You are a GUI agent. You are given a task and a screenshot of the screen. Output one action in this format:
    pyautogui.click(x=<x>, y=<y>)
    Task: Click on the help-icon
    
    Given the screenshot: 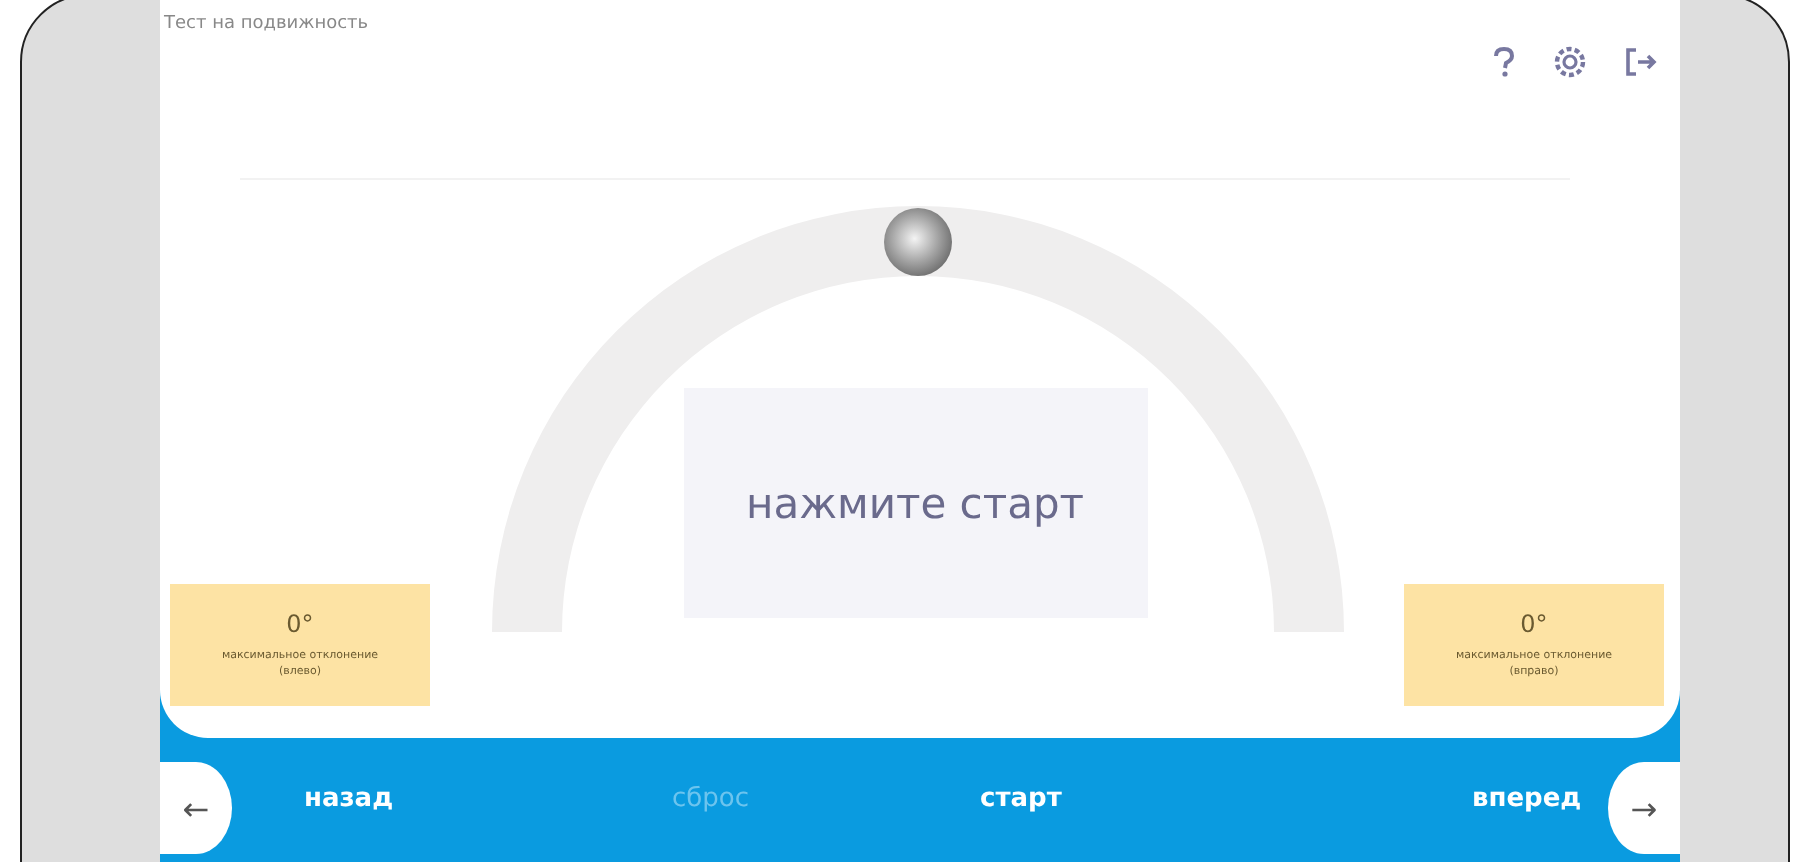 What is the action you would take?
    pyautogui.click(x=1504, y=62)
    